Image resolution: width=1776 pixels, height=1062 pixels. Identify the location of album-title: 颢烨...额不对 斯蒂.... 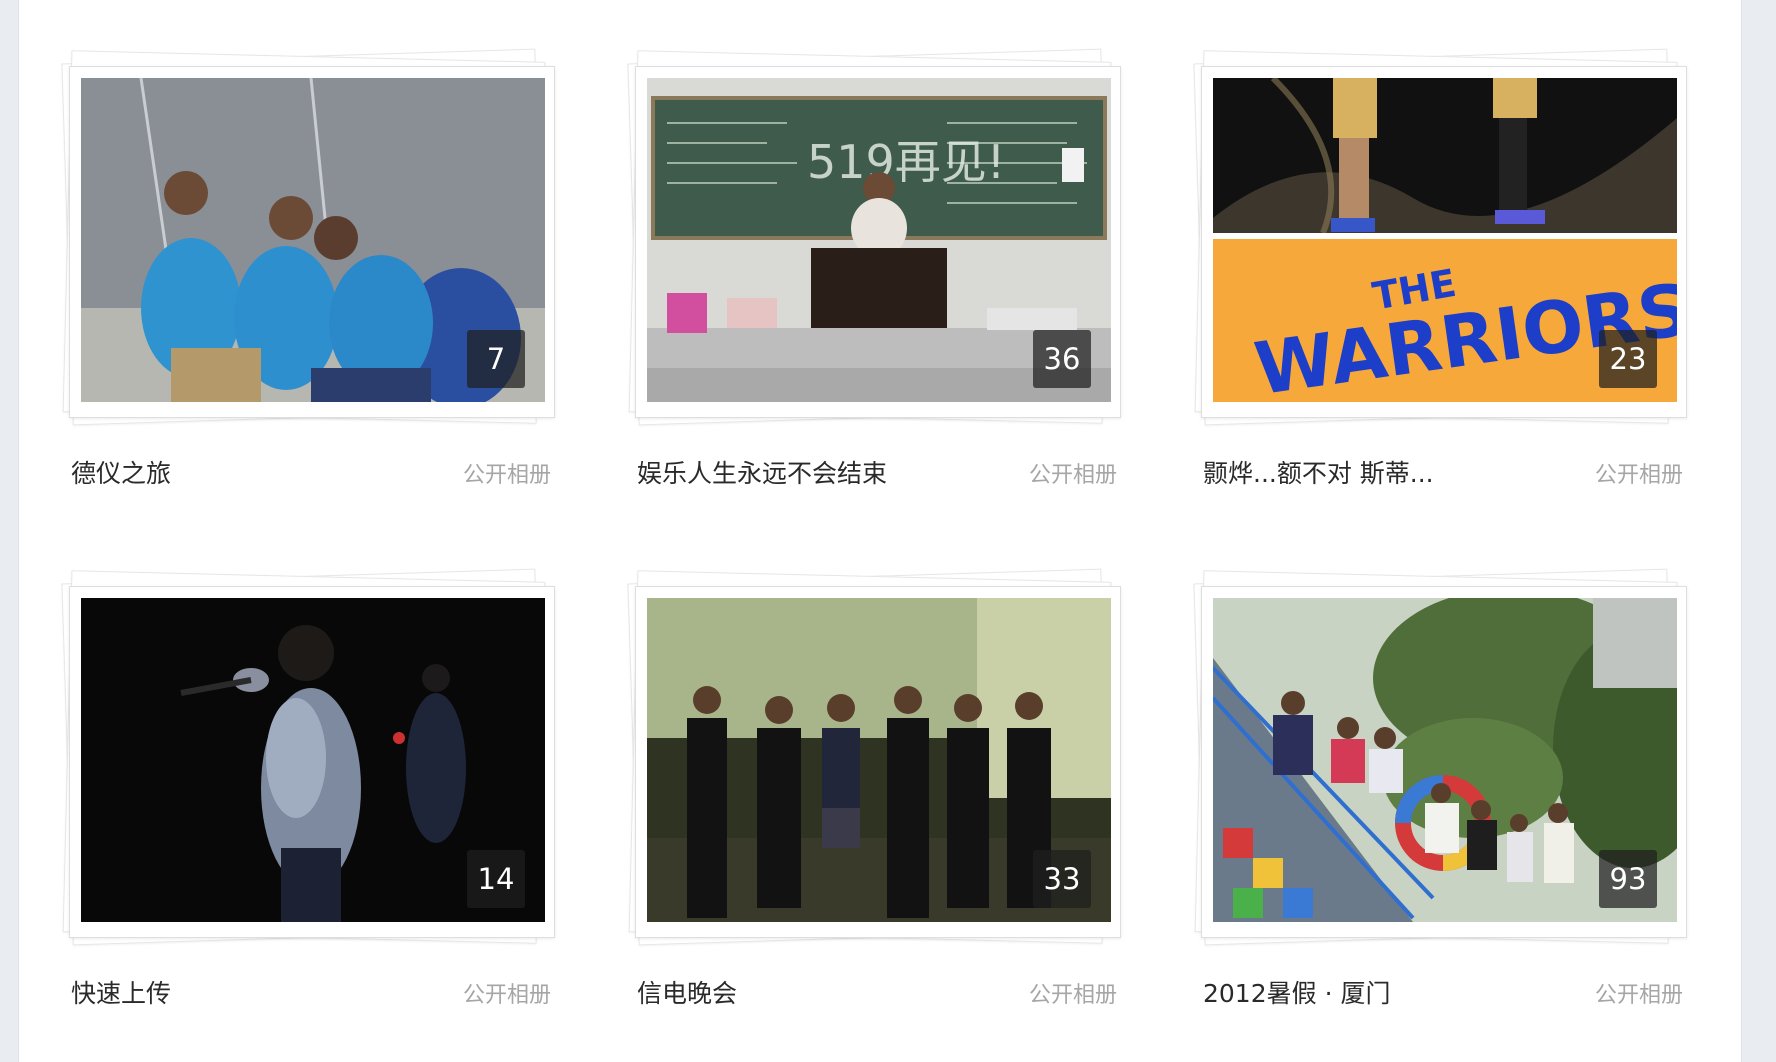
(1318, 472).